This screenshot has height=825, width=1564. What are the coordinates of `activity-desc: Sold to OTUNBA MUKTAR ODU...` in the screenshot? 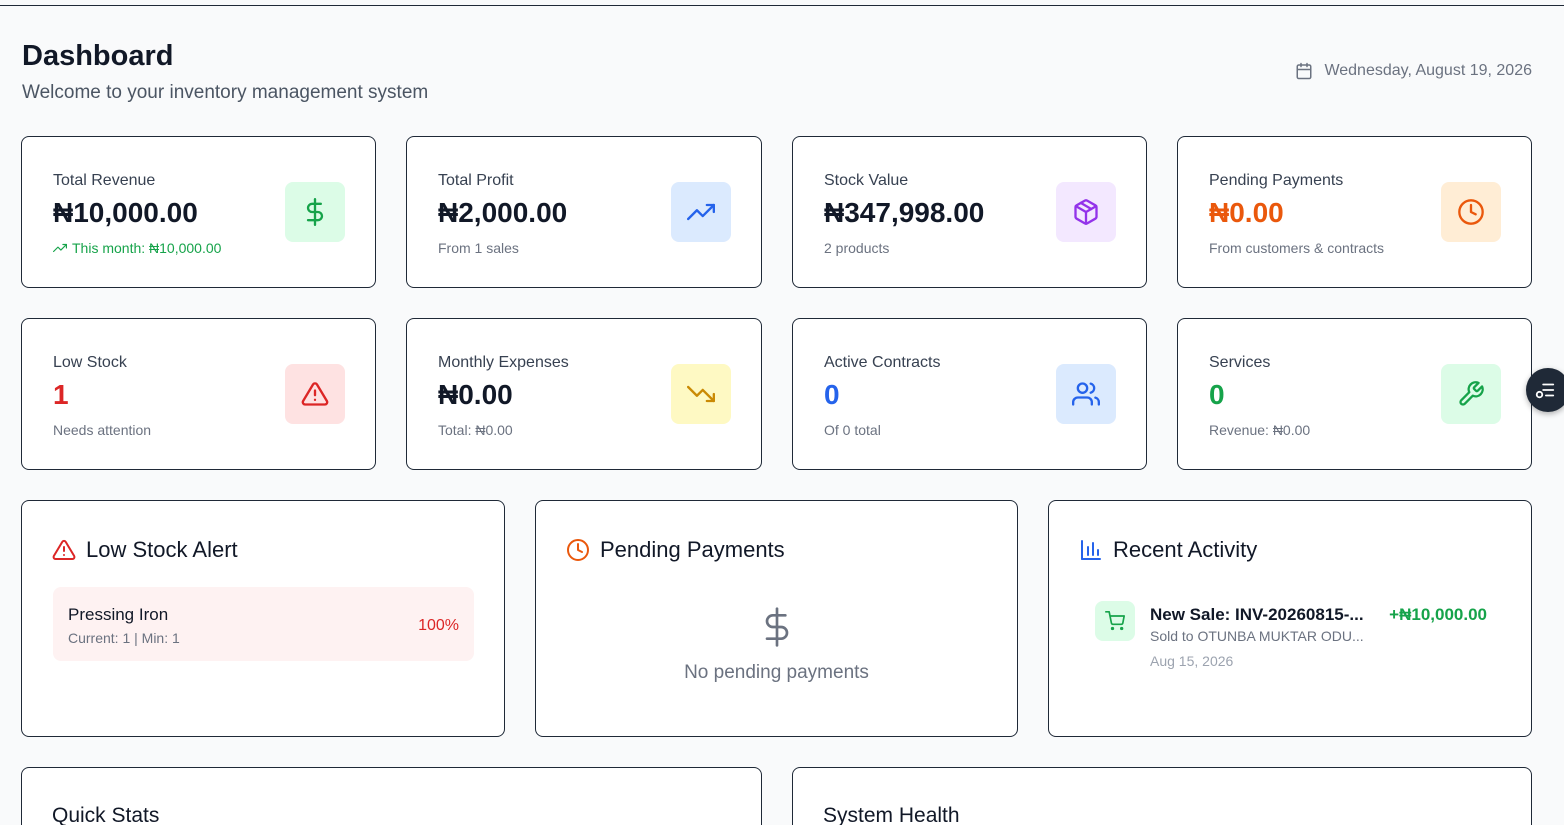 It's located at (1257, 636).